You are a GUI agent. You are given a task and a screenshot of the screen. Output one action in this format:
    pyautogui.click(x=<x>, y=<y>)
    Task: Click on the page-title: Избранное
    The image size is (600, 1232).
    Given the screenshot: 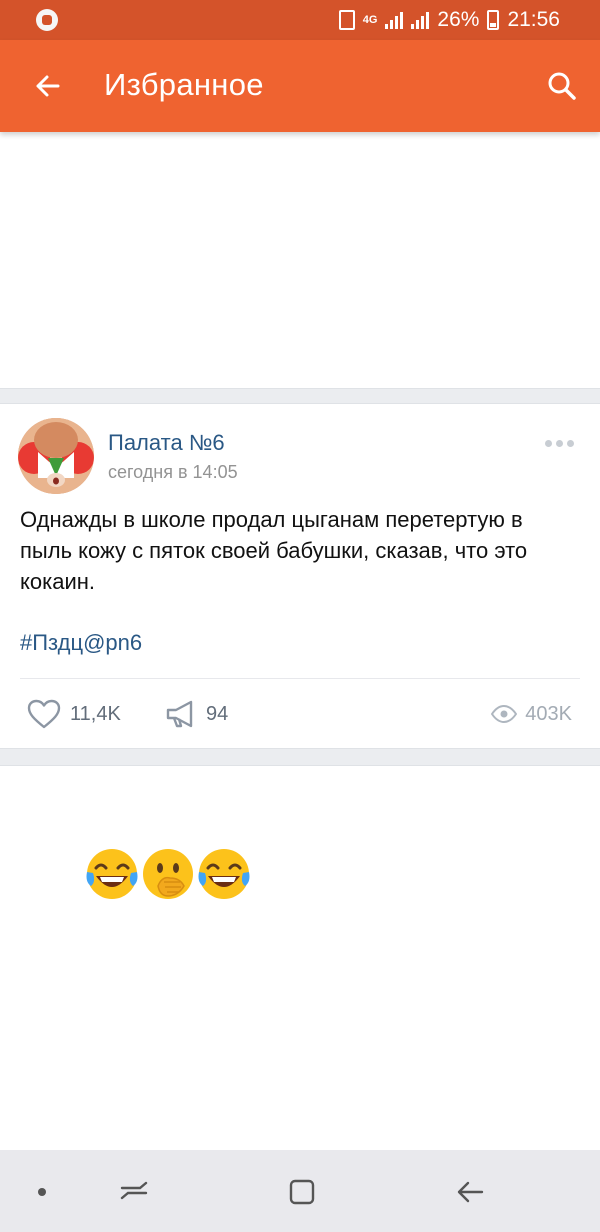 What is the action you would take?
    pyautogui.click(x=184, y=84)
    